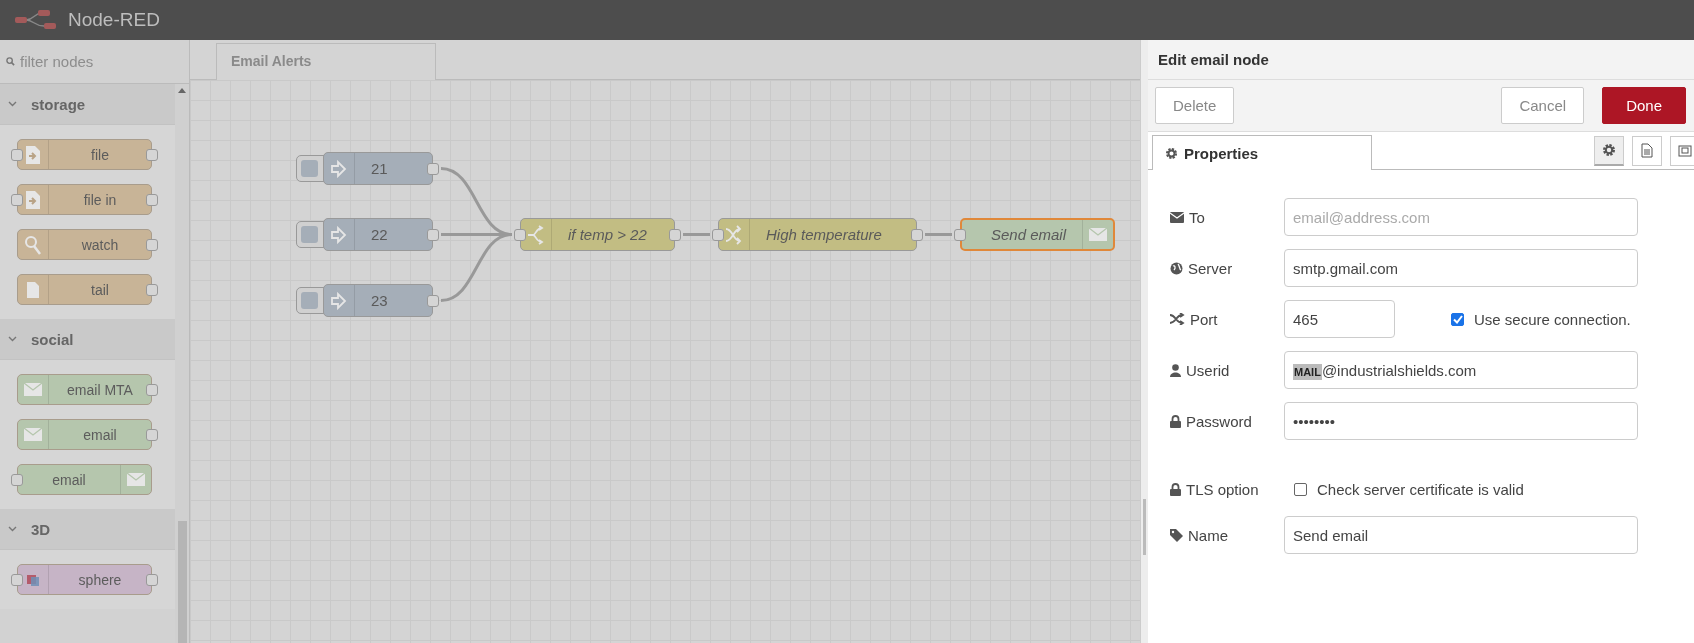 The height and width of the screenshot is (643, 1694). What do you see at coordinates (378, 168) in the screenshot?
I see `flow-node: 21` at bounding box center [378, 168].